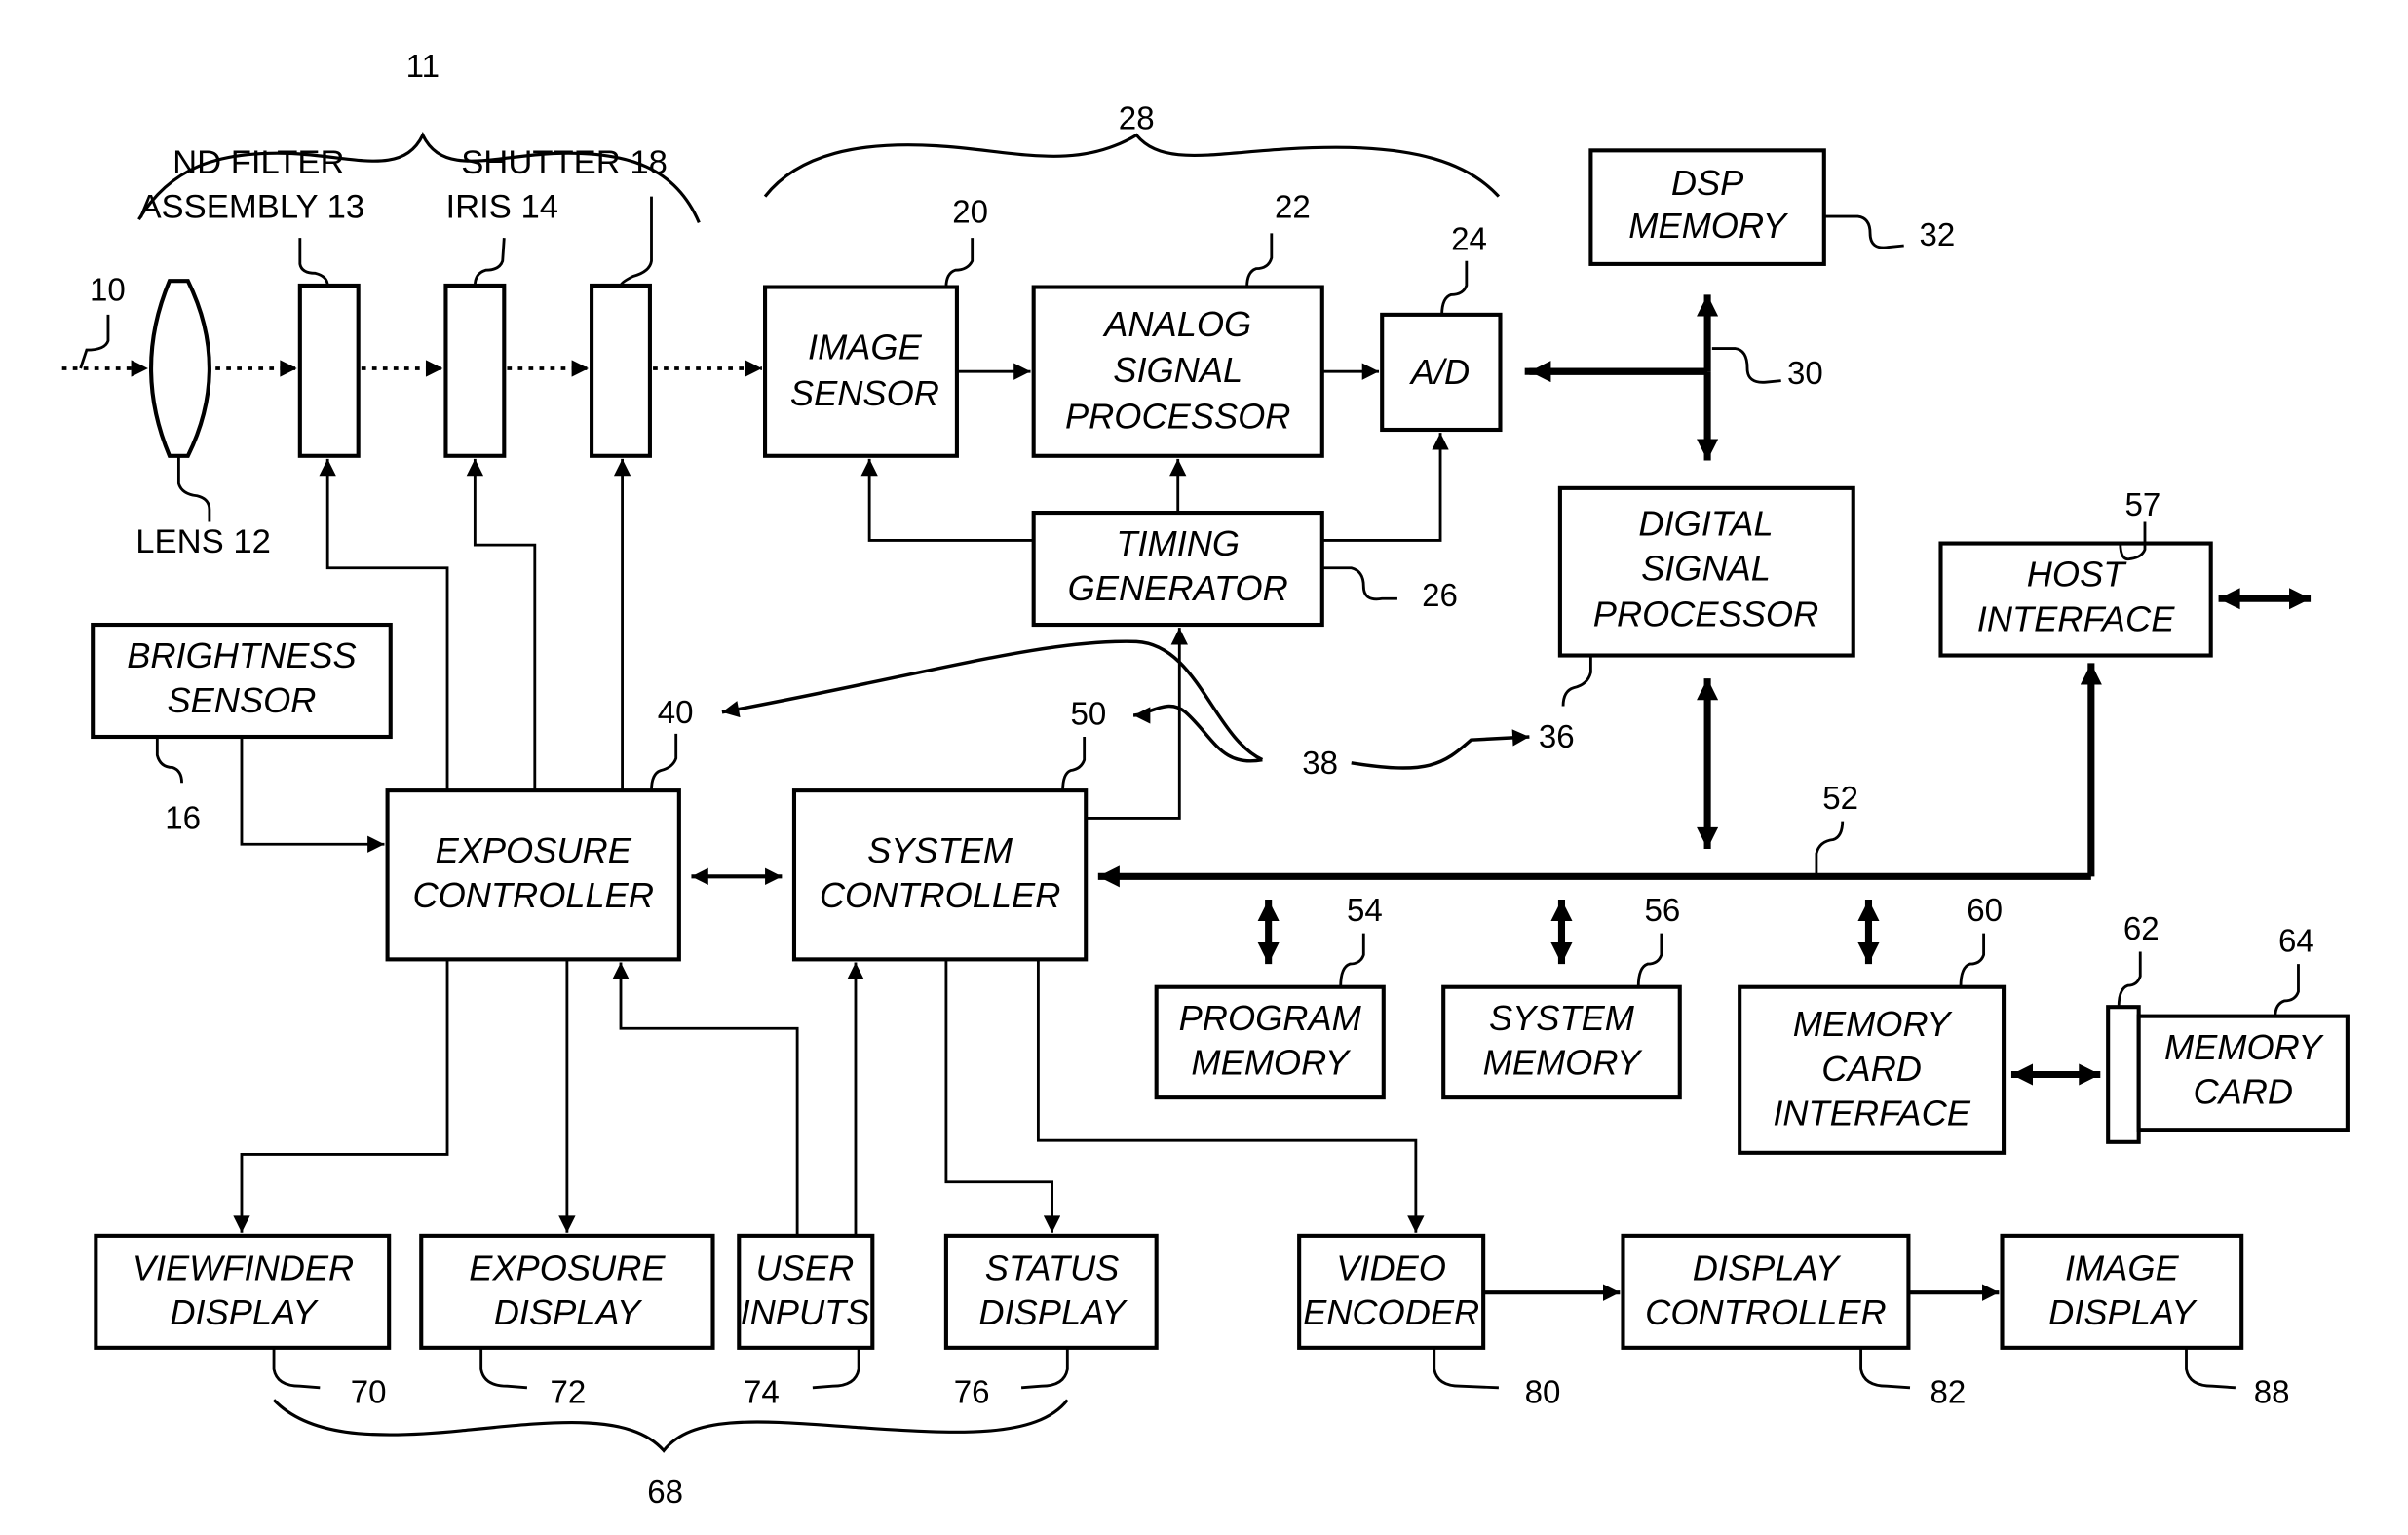 This screenshot has width=2408, height=1535. What do you see at coordinates (423, 67) in the screenshot?
I see `ref-11: 11` at bounding box center [423, 67].